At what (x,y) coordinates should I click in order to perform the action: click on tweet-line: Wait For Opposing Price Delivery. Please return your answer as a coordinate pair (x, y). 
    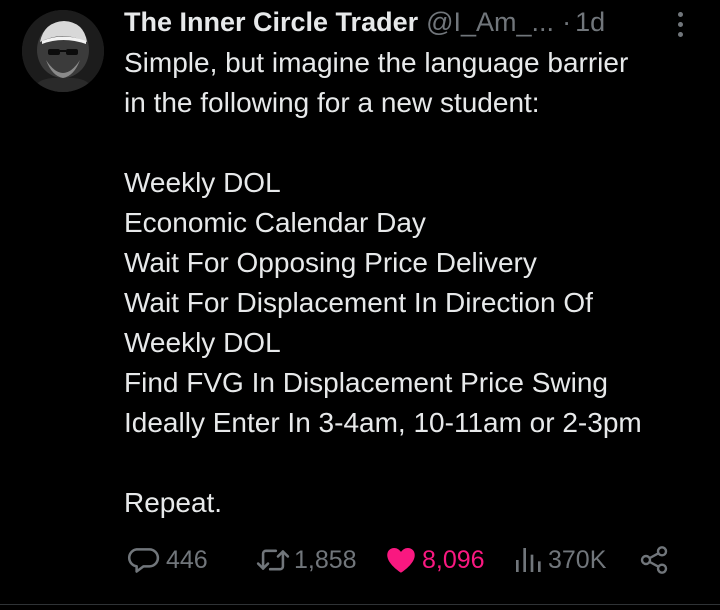
    Looking at the image, I should click on (330, 262).